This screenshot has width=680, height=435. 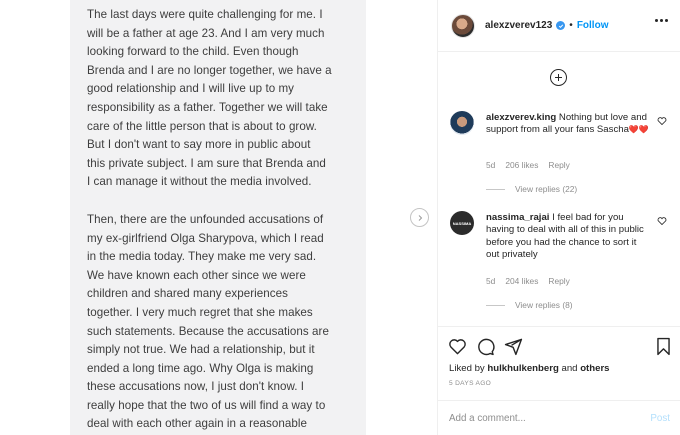 What do you see at coordinates (521, 165) in the screenshot?
I see `comment-likes: 206 likes` at bounding box center [521, 165].